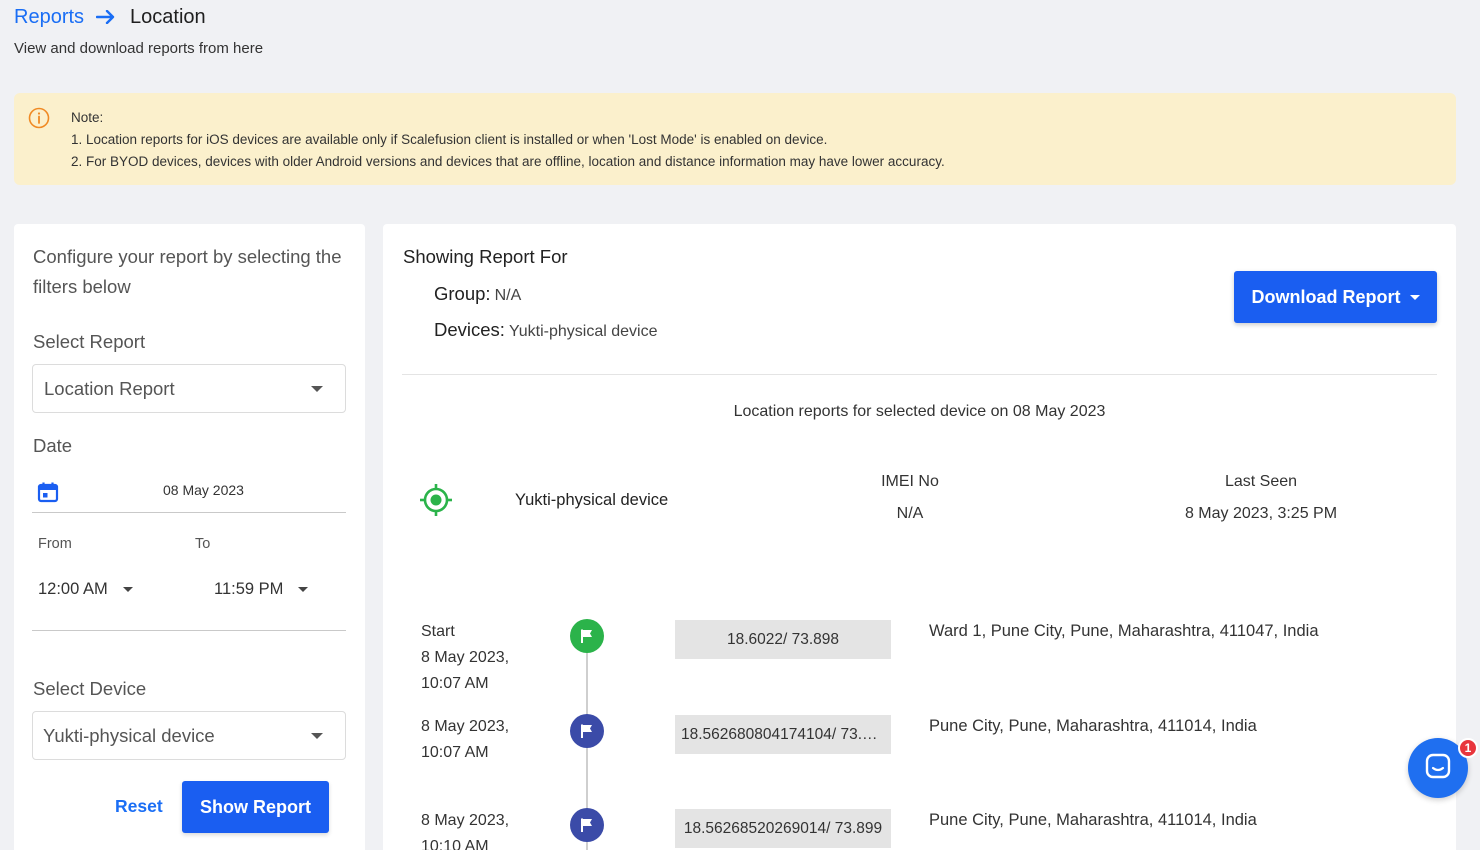 The height and width of the screenshot is (850, 1480). I want to click on devices-label: Devices:, so click(469, 329).